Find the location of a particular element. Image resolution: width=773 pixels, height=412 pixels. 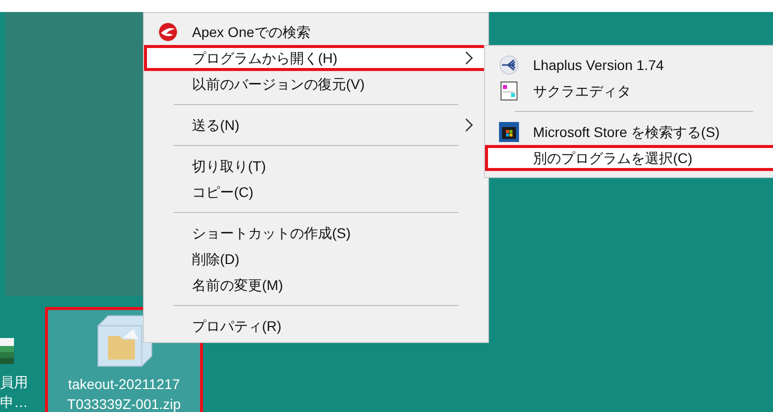

menu-item: ショートカットの作成(S) is located at coordinates (316, 233).